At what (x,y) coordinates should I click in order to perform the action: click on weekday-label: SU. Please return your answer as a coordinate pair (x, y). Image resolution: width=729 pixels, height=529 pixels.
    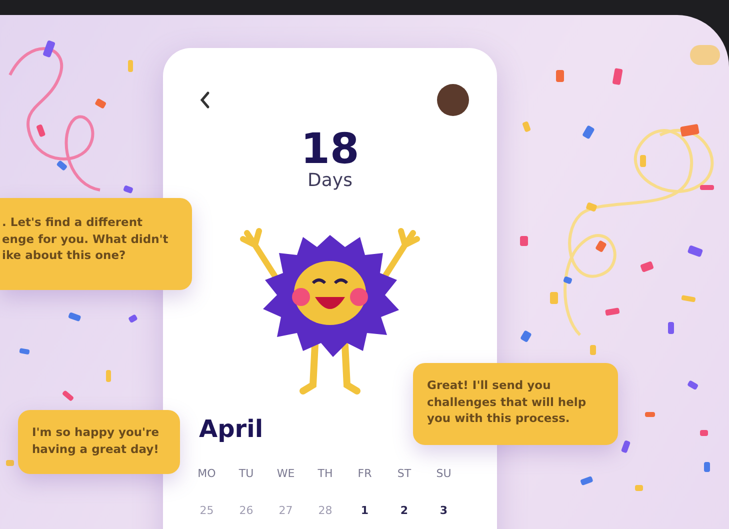
    Looking at the image, I should click on (443, 473).